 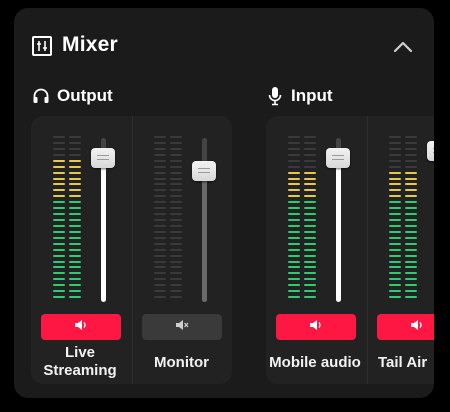 What do you see at coordinates (204, 236) in the screenshot?
I see `volume-slider-fill` at bounding box center [204, 236].